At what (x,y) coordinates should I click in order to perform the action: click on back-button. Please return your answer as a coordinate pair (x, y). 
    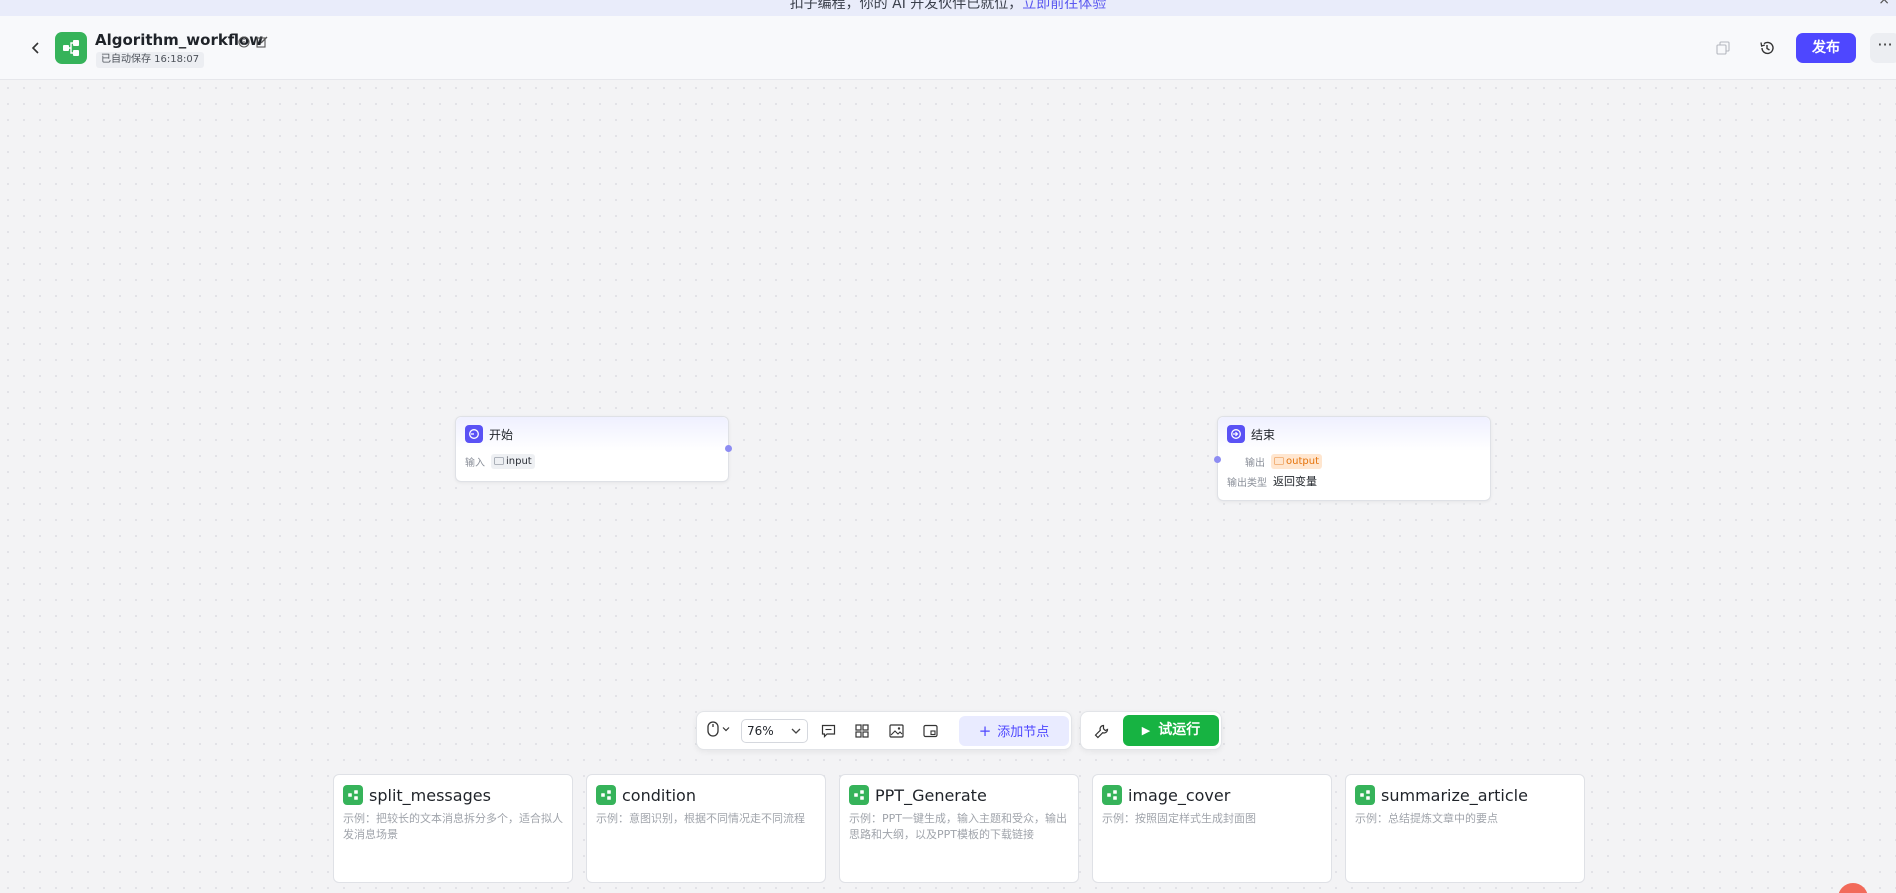
    Looking at the image, I should click on (36, 48).